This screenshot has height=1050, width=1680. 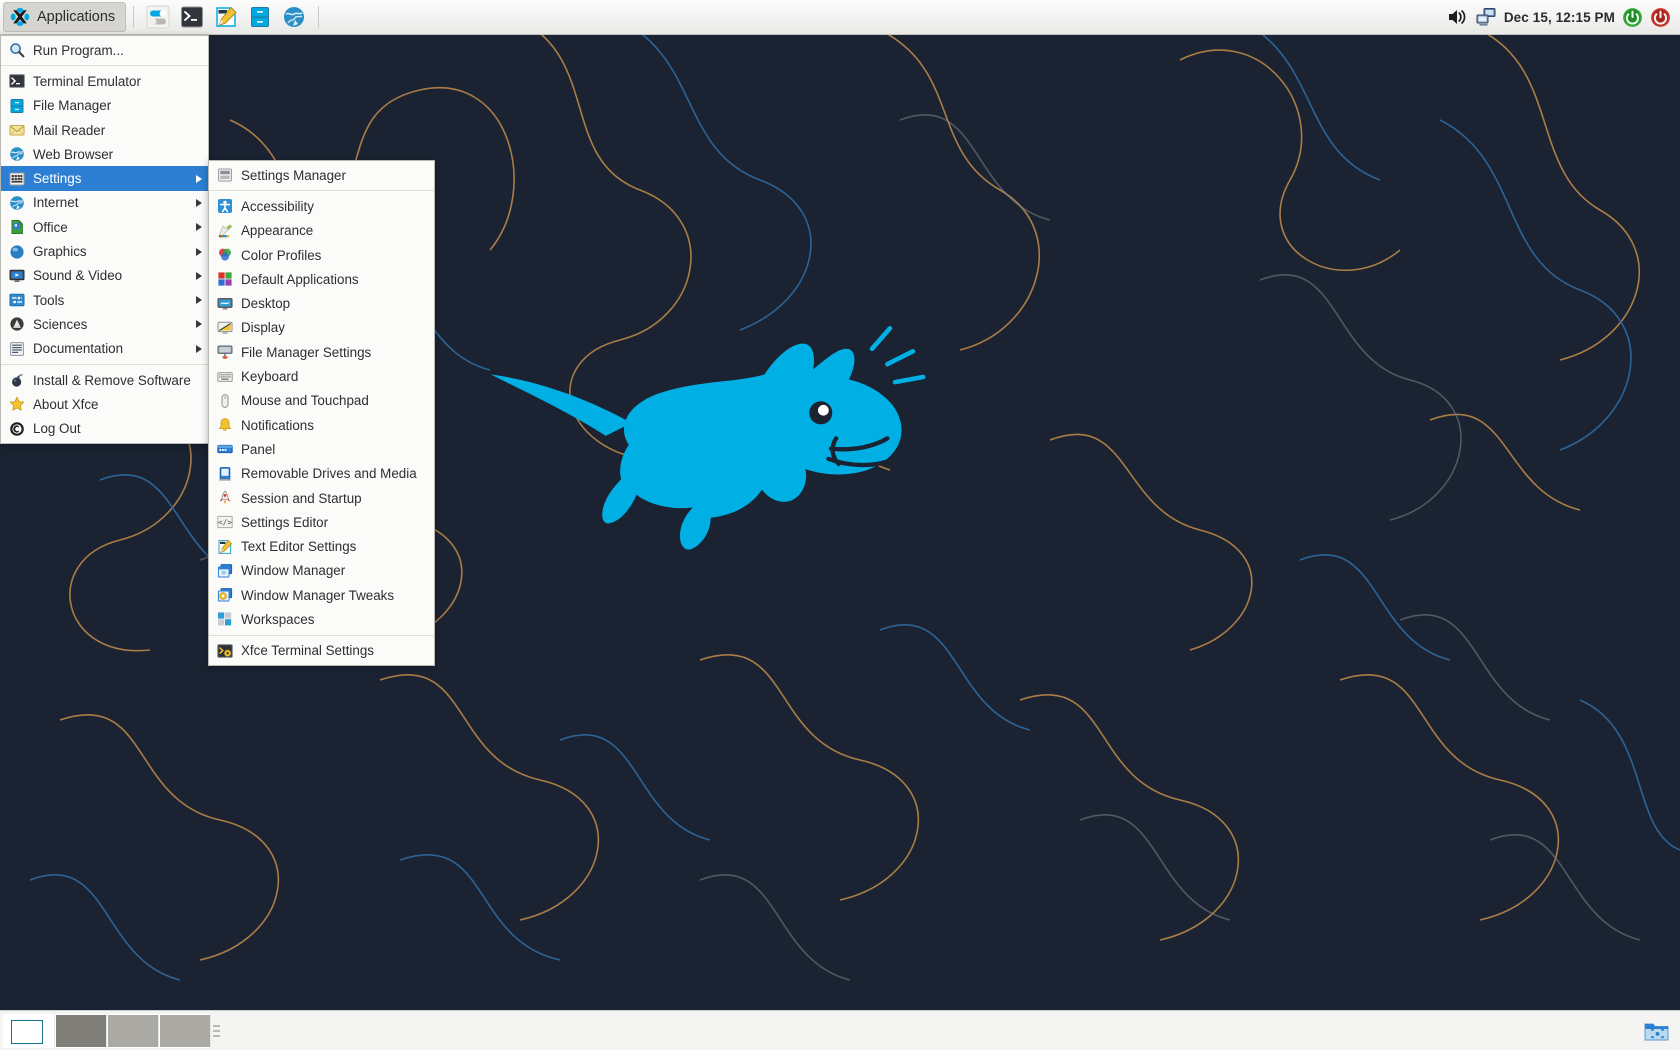 What do you see at coordinates (158, 17) in the screenshot?
I see `settings-manager-launcher` at bounding box center [158, 17].